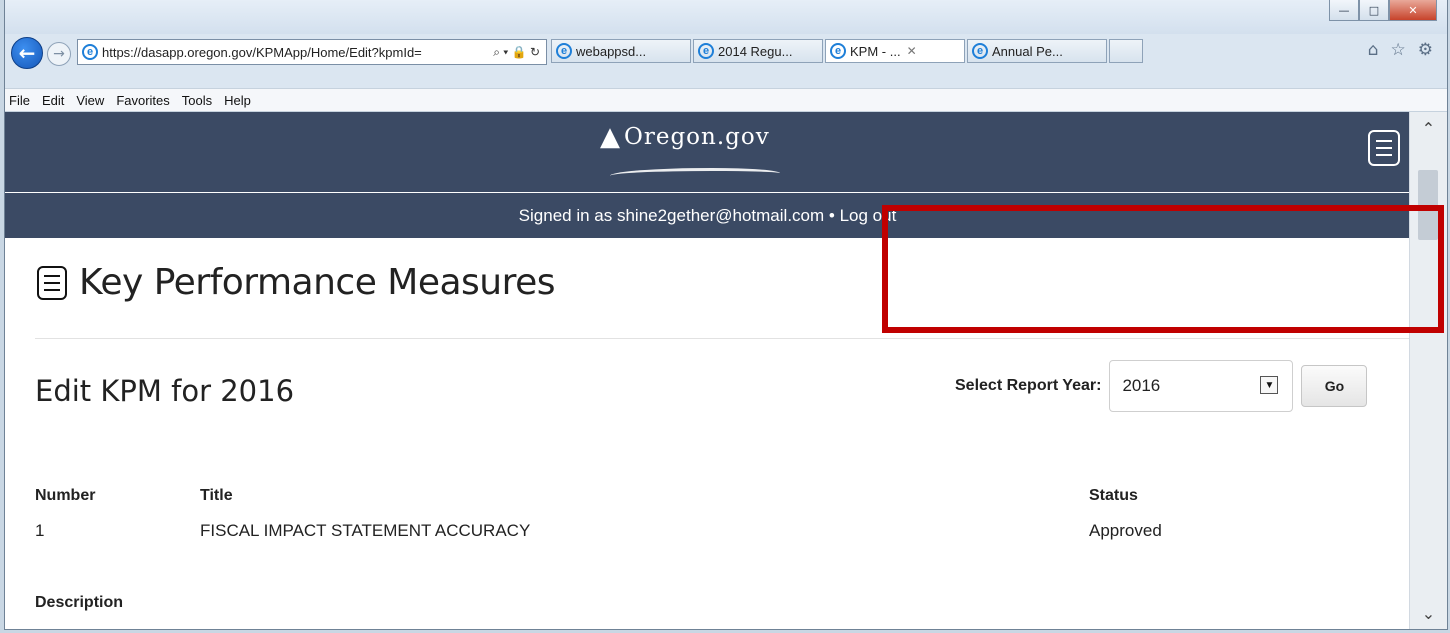 This screenshot has width=1450, height=633. What do you see at coordinates (1141, 385) in the screenshot?
I see `selected-year: 2016` at bounding box center [1141, 385].